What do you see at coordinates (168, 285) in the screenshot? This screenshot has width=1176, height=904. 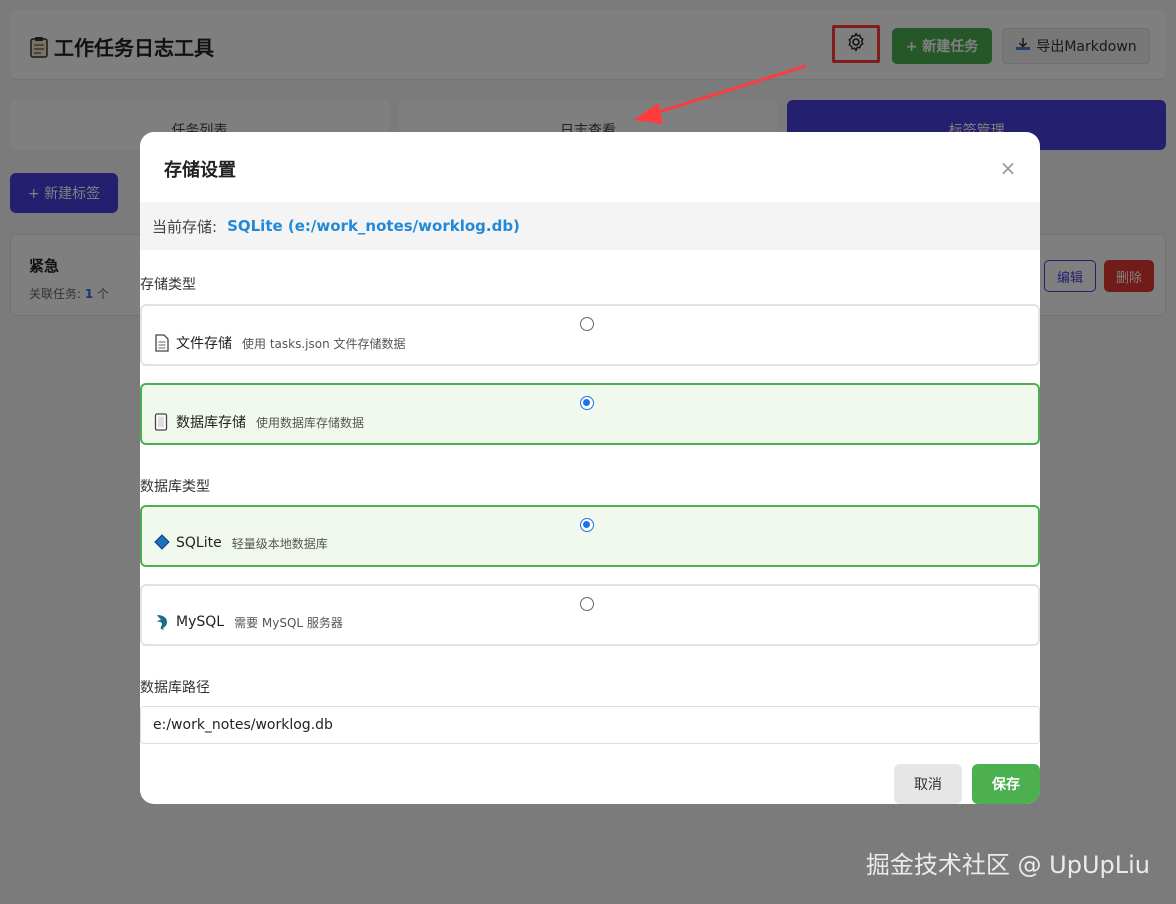 I see `storage-type-label: 存储类型` at bounding box center [168, 285].